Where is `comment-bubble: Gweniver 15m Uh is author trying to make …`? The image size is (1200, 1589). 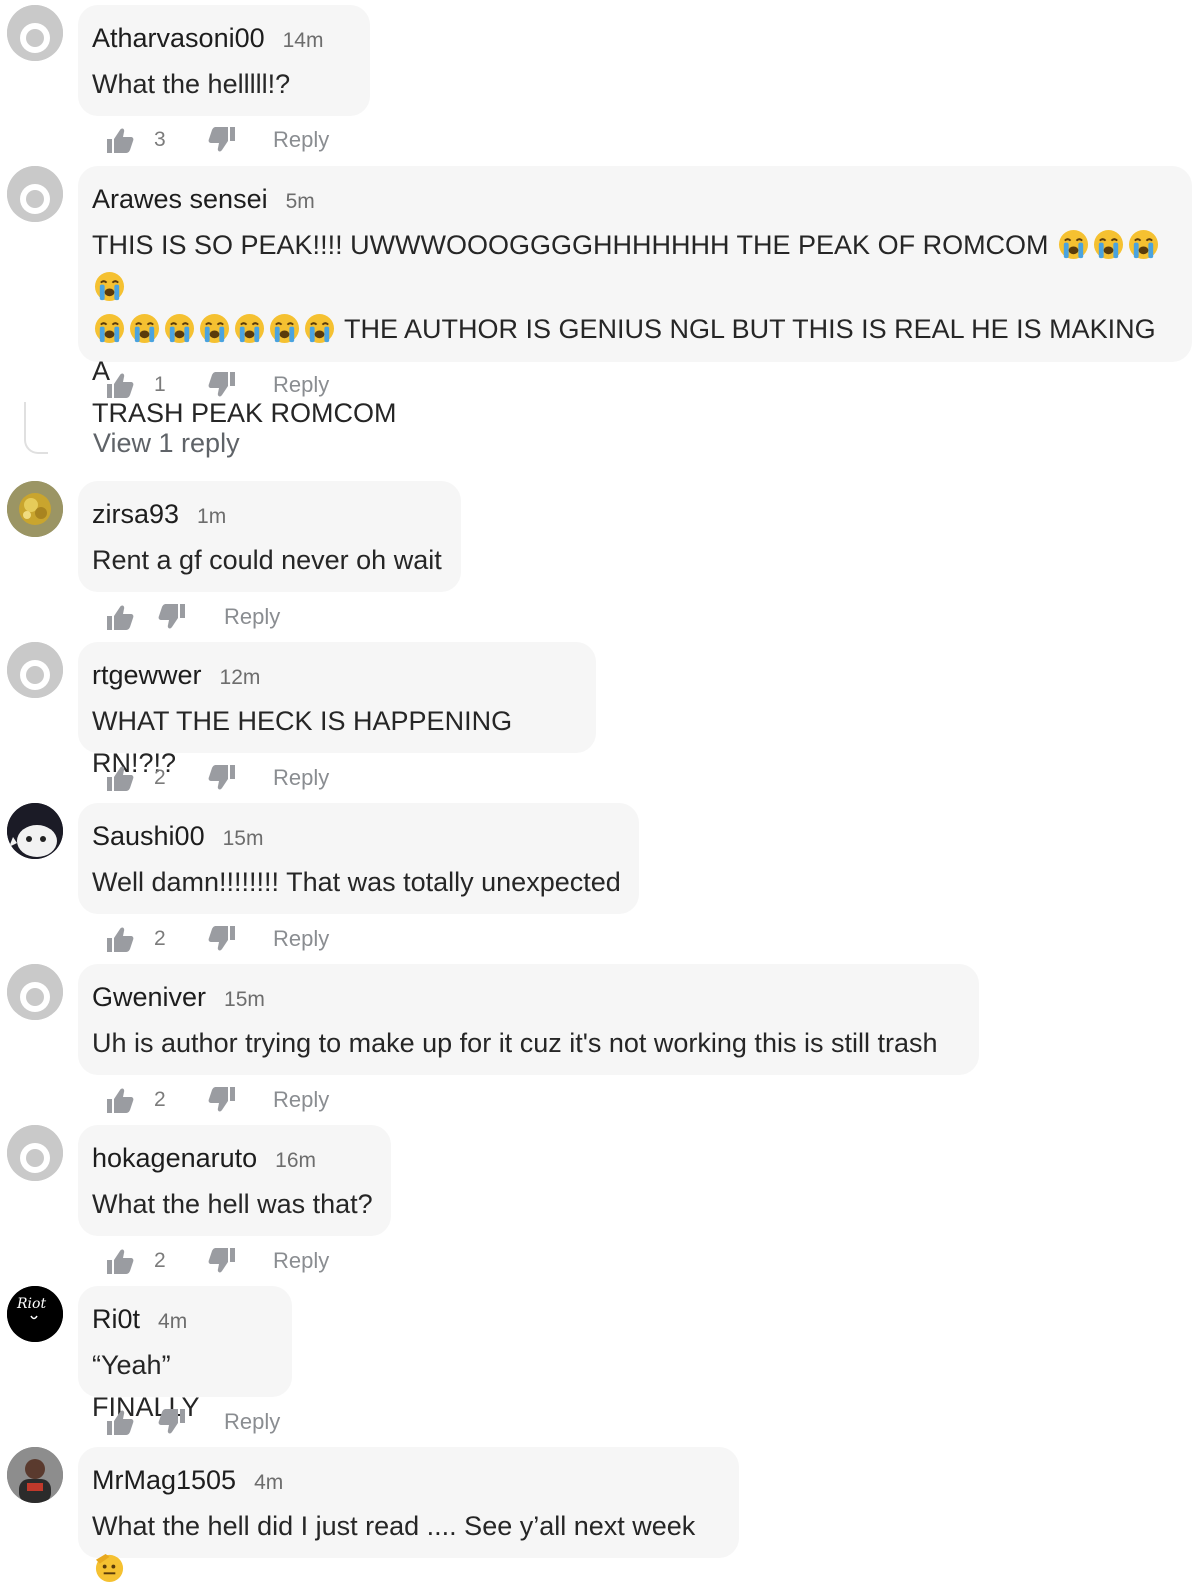 comment-bubble: Gweniver 15m Uh is author trying to make … is located at coordinates (528, 1019).